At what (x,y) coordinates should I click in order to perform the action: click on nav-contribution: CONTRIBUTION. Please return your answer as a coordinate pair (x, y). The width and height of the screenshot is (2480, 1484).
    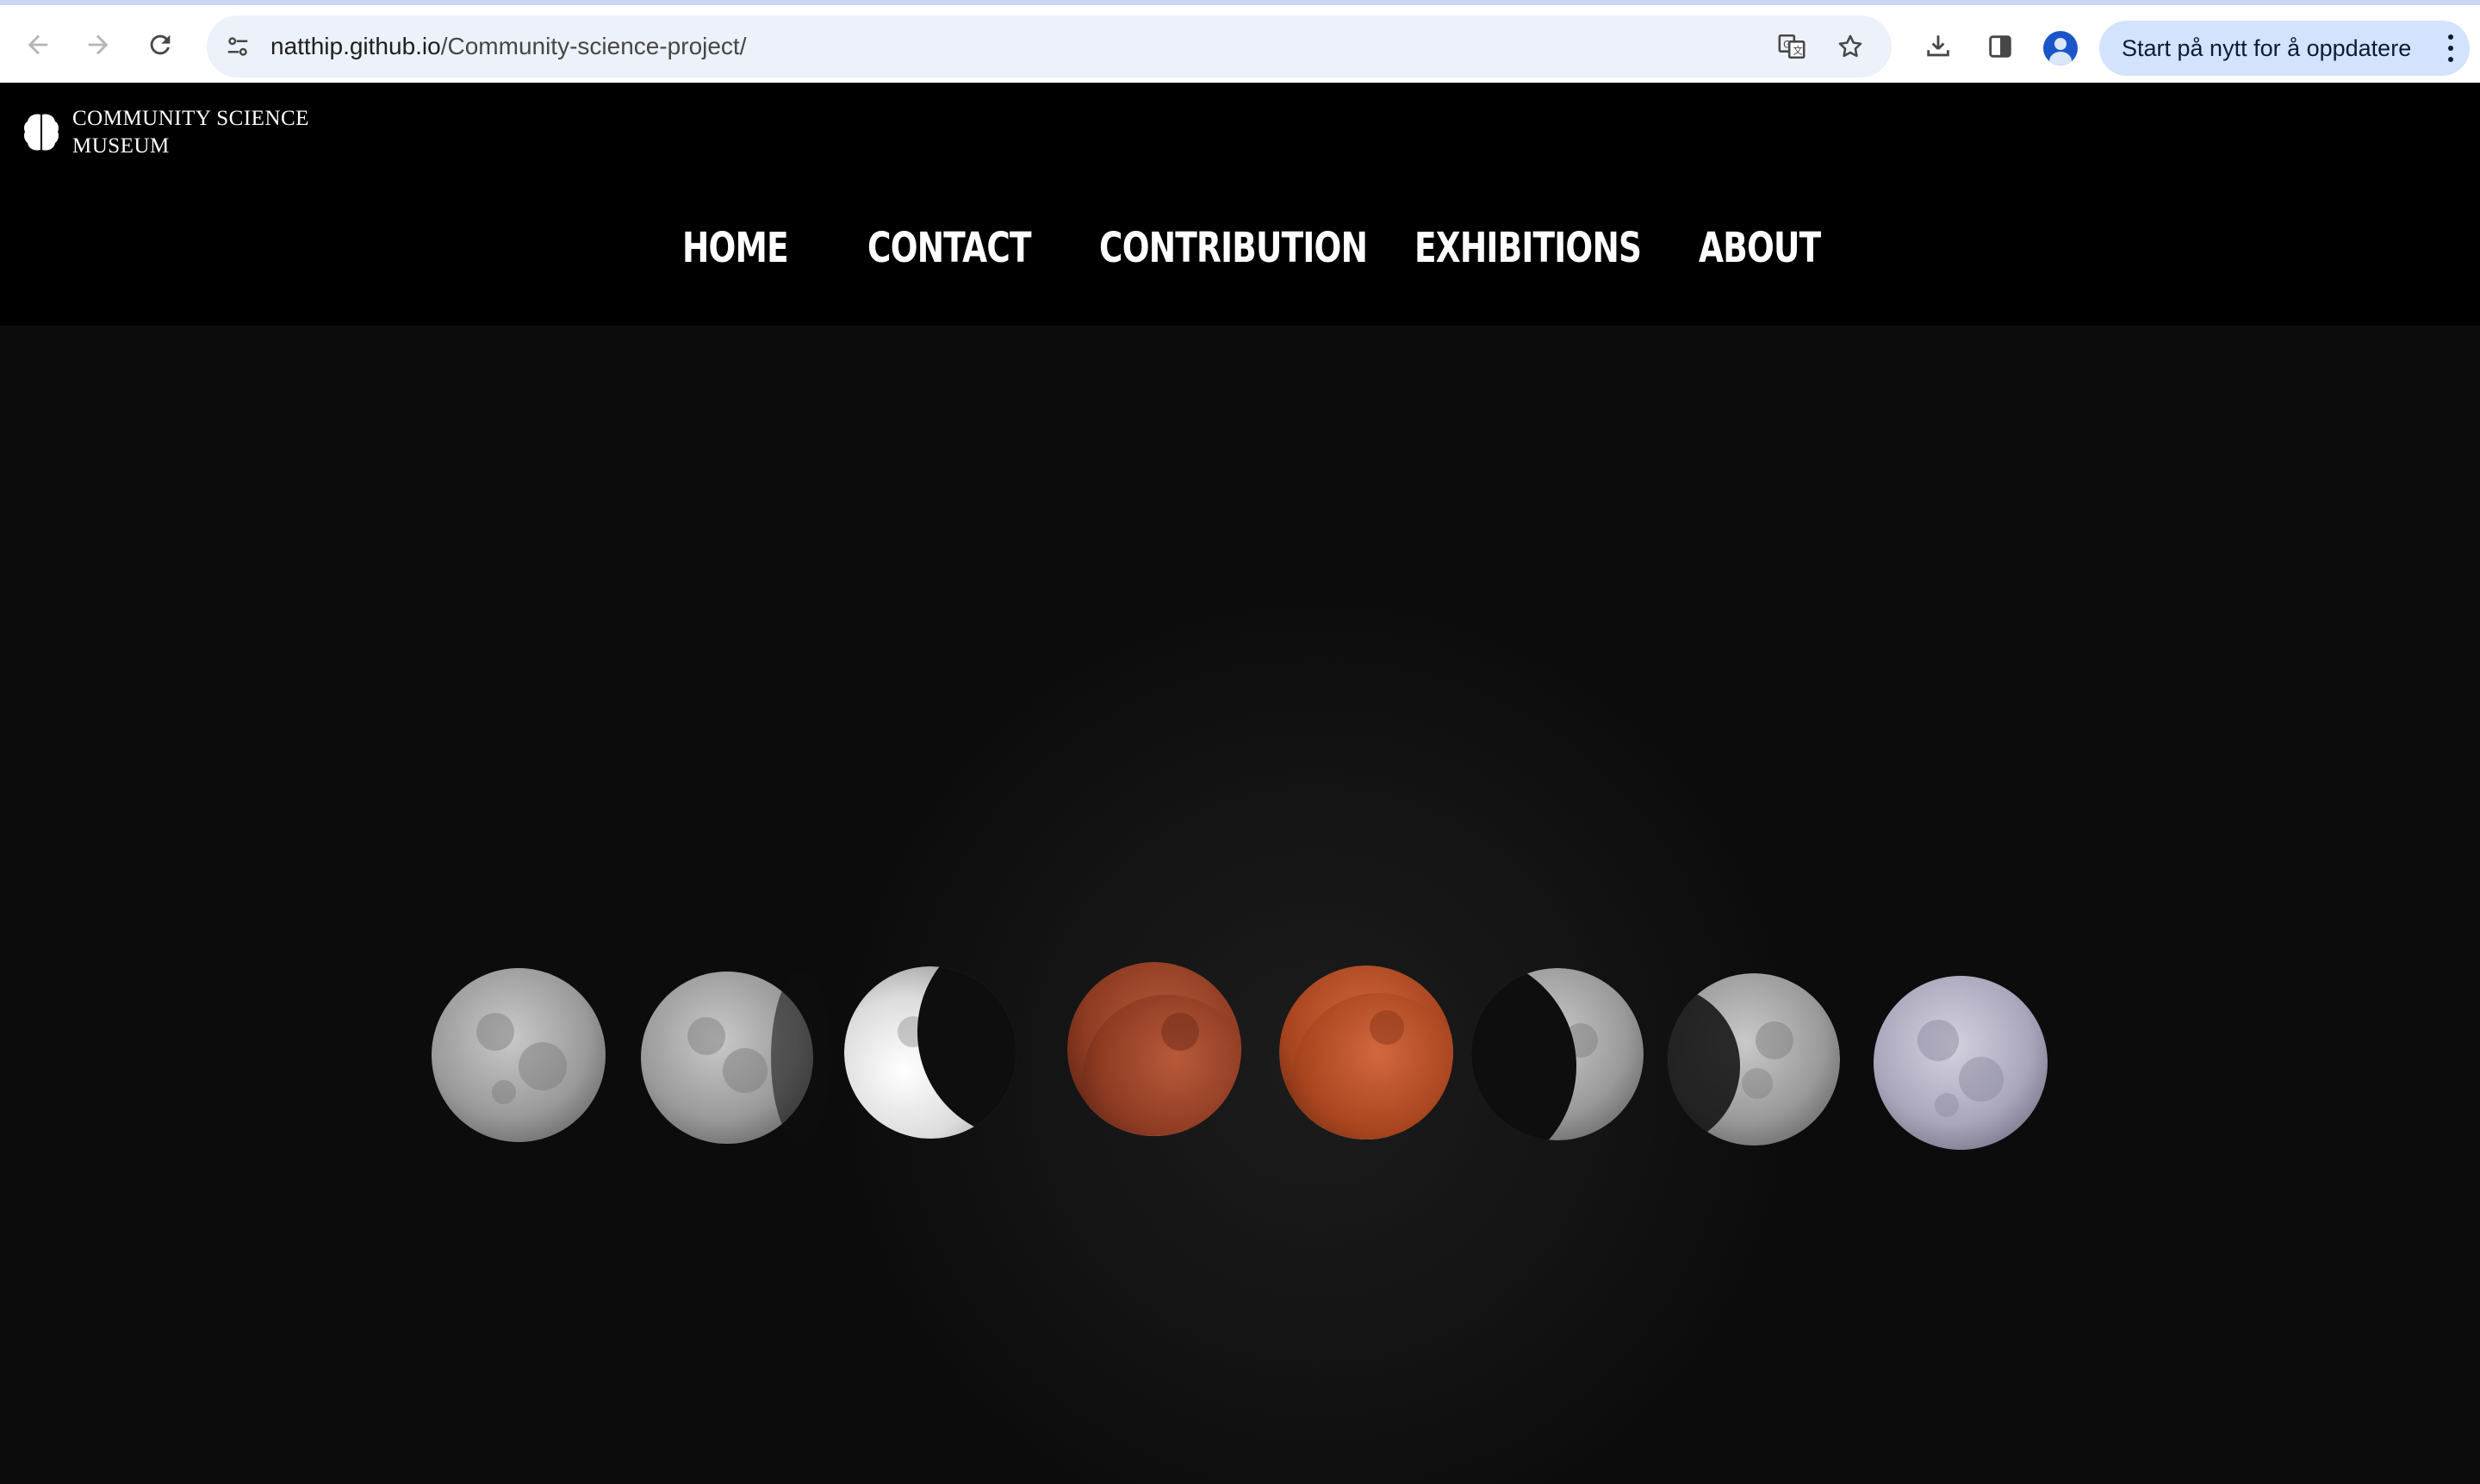
    Looking at the image, I should click on (1233, 248).